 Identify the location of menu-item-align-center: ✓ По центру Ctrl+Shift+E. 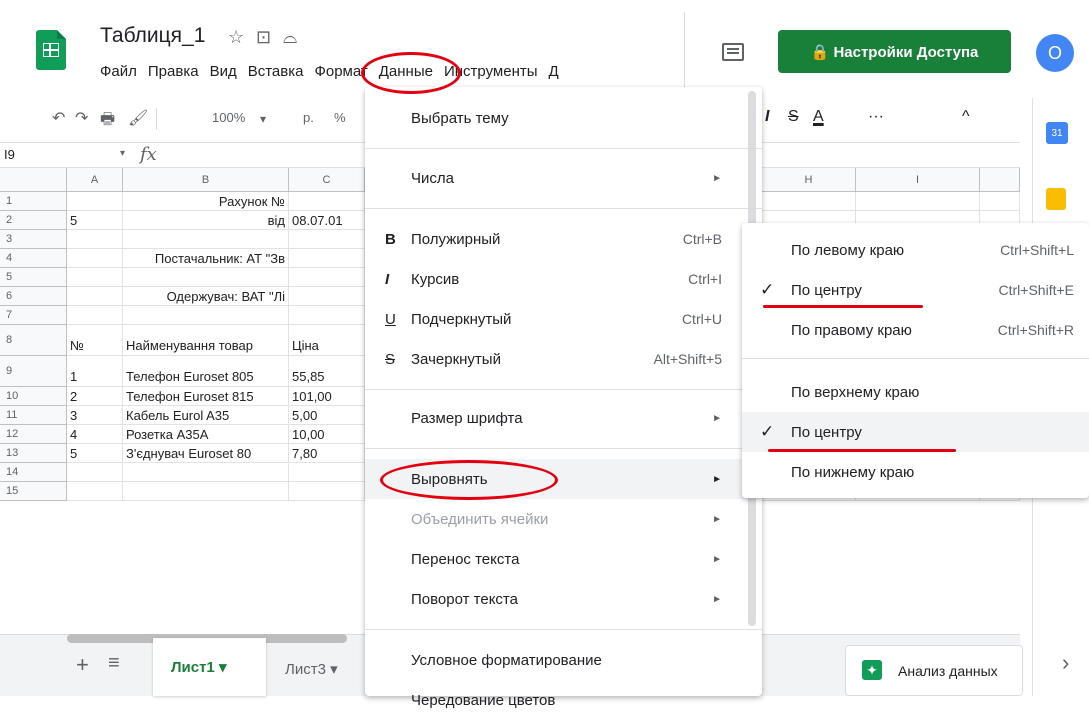
(915, 290).